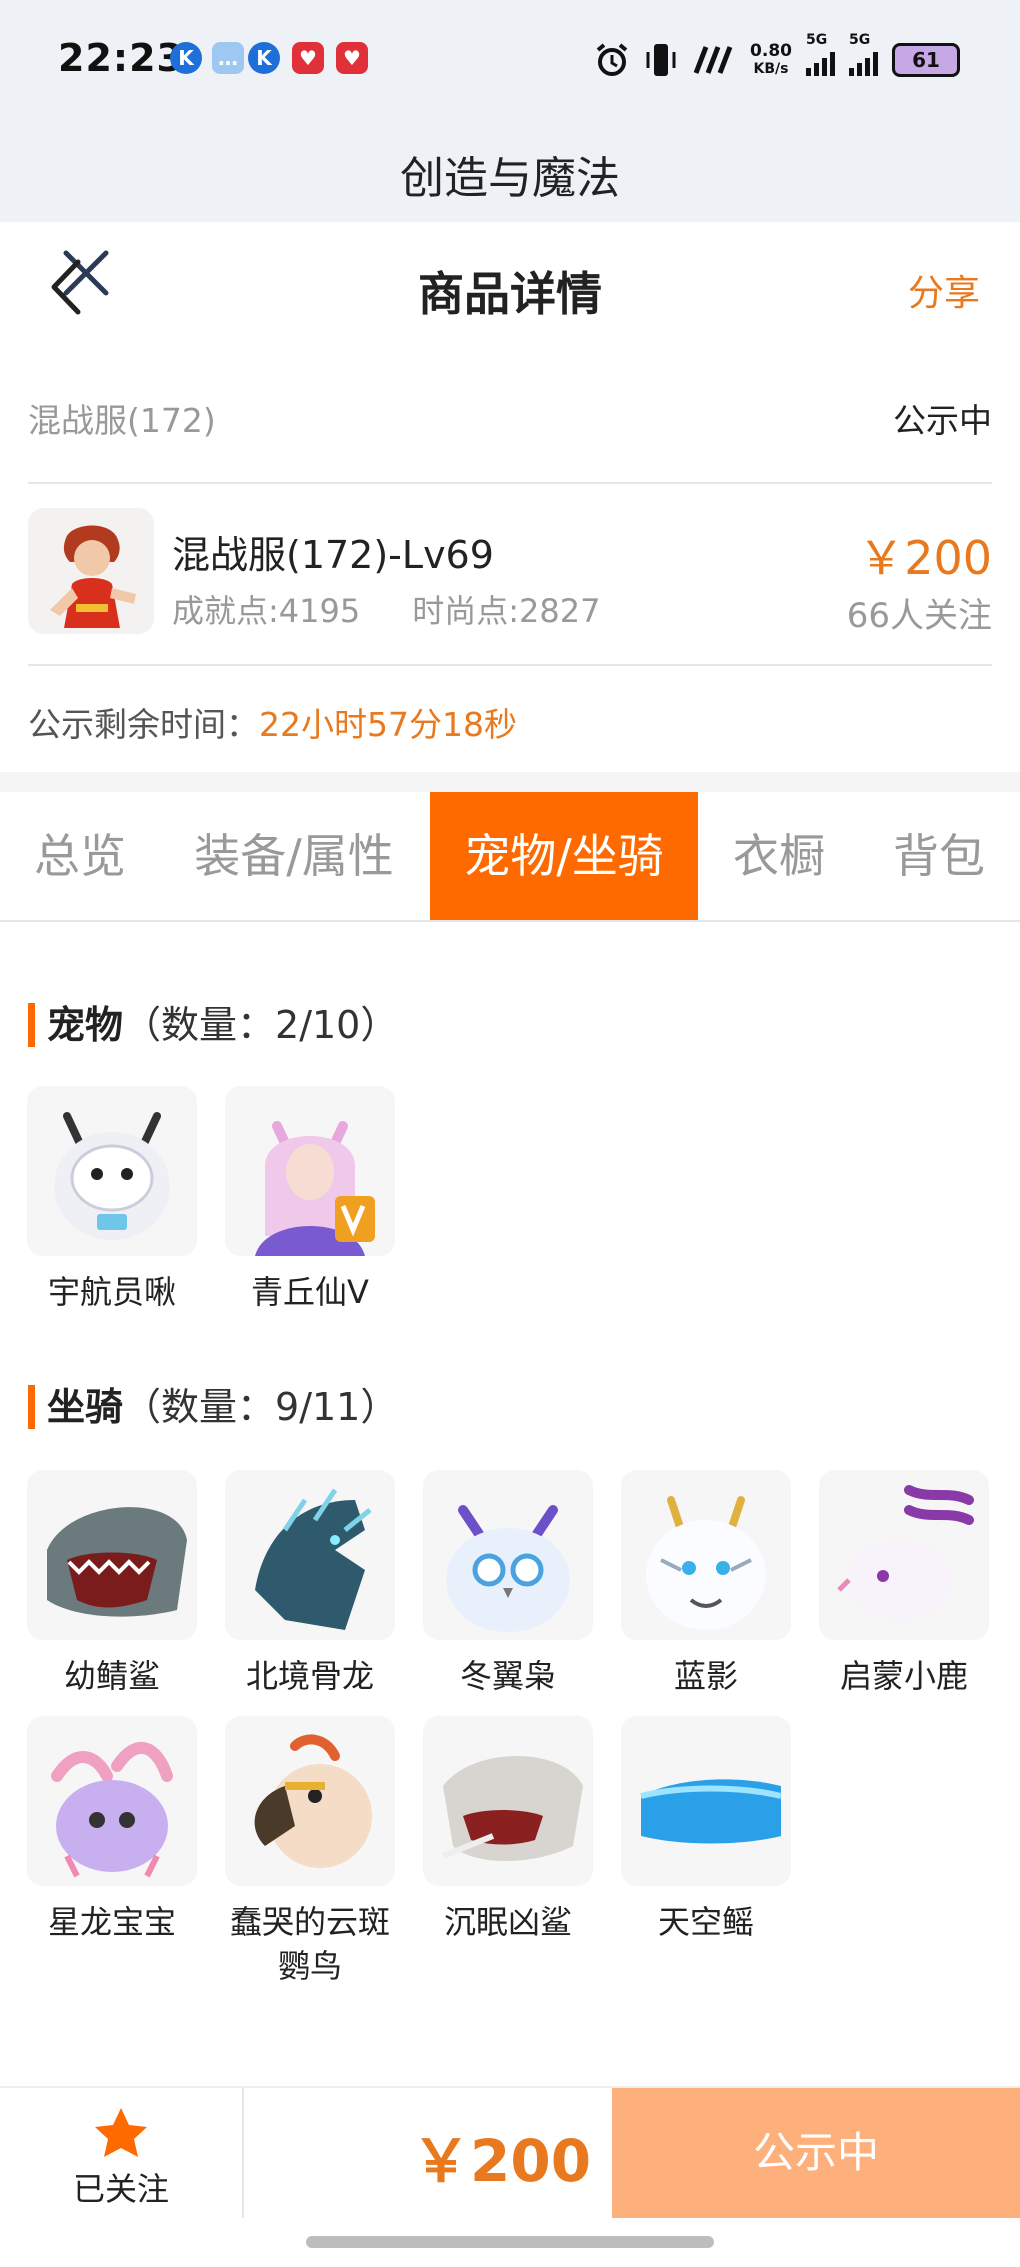 This screenshot has width=1020, height=2267. I want to click on public-notice-button: 公示中, so click(816, 2153).